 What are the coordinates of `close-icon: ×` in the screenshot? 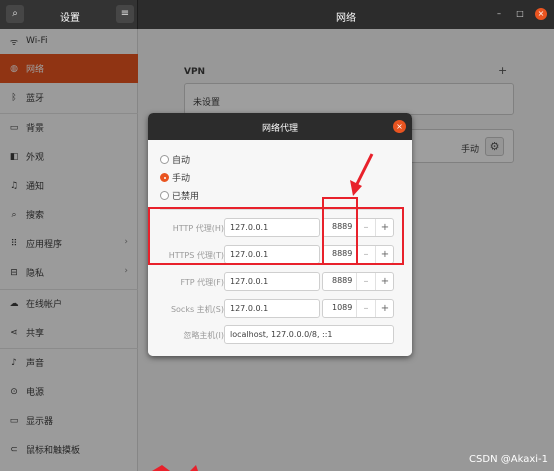 It's located at (399, 126).